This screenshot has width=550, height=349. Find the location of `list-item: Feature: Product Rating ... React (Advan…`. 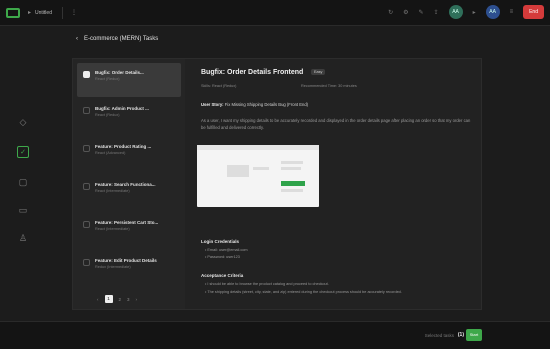

list-item: Feature: Product Rating ... React (Advan… is located at coordinates (129, 154).